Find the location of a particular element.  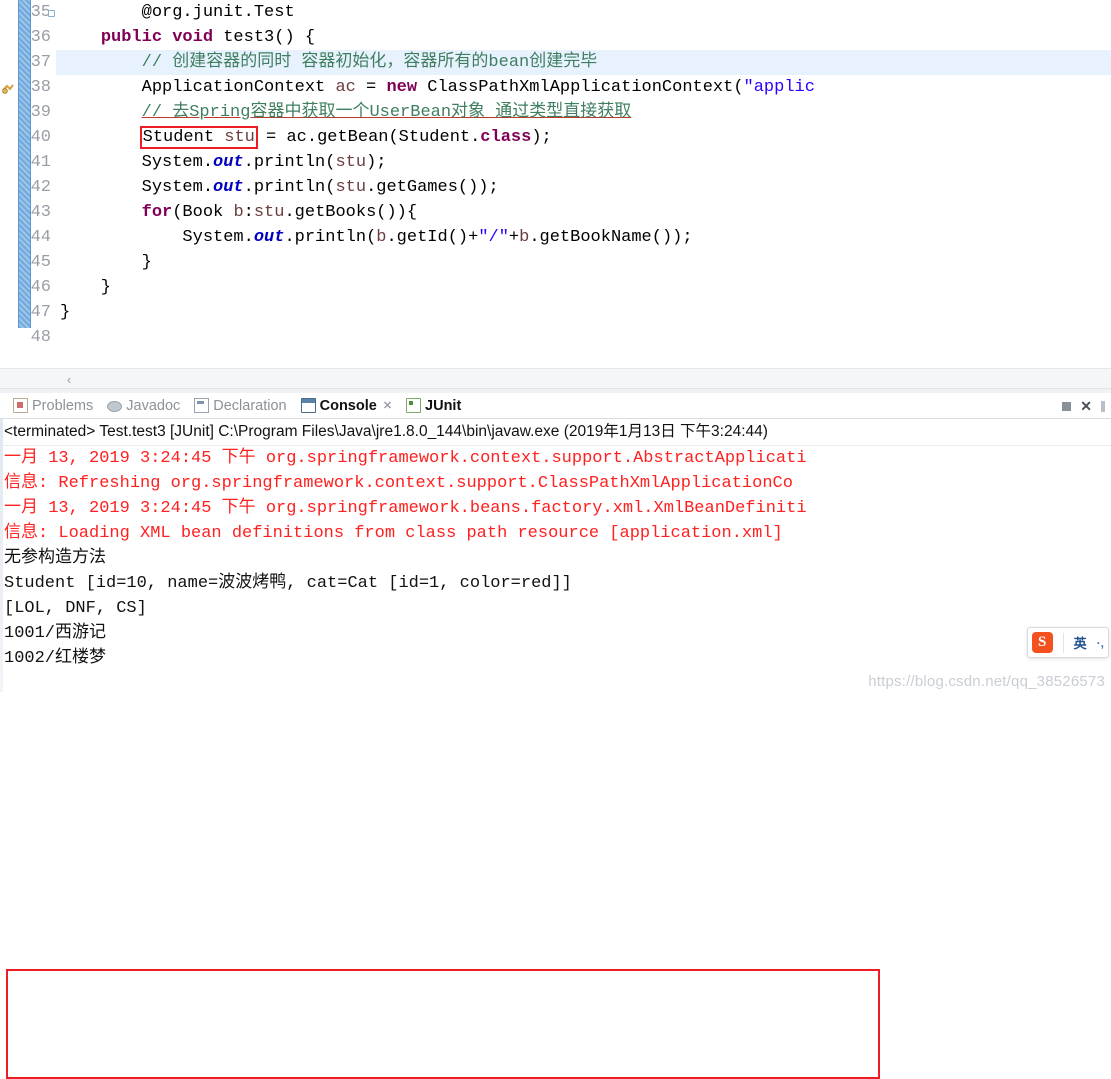

tab-problems: Problems is located at coordinates (53, 406).